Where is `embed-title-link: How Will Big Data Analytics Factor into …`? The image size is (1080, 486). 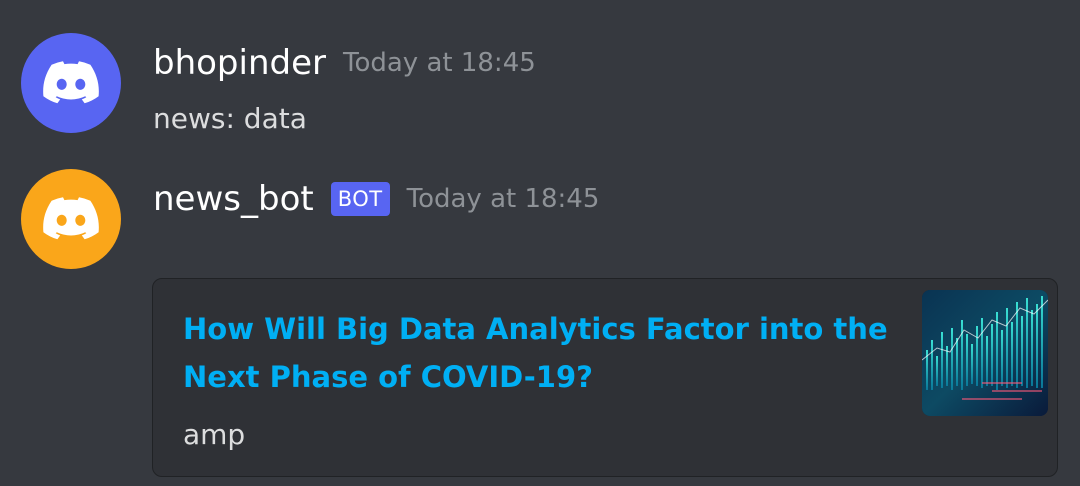 embed-title-link: How Will Big Data Analytics Factor into … is located at coordinates (543, 353).